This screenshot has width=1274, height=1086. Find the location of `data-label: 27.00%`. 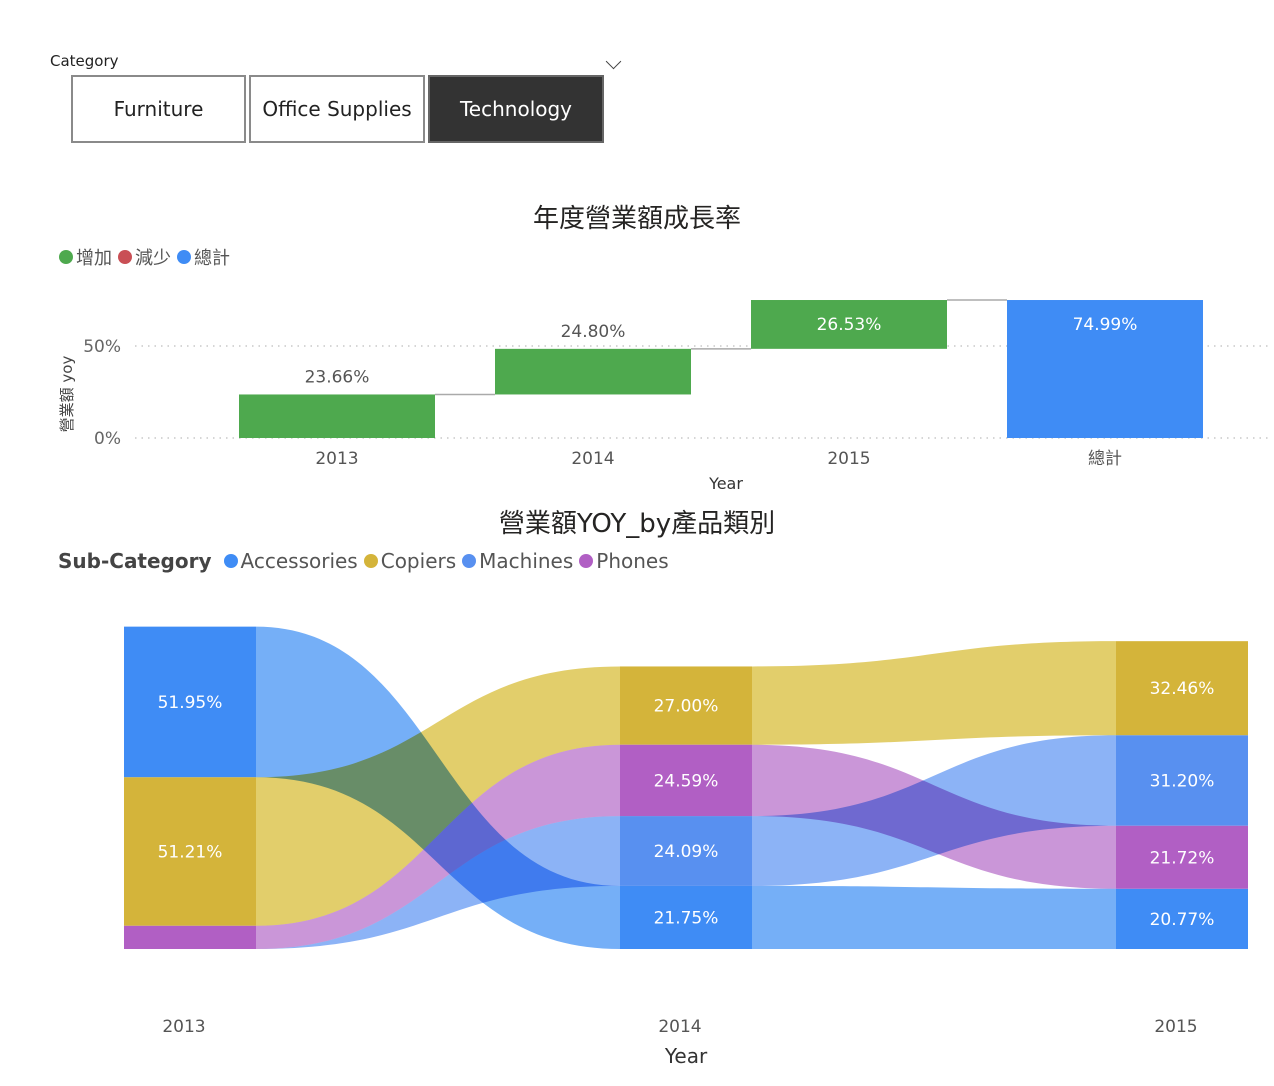

data-label: 27.00% is located at coordinates (686, 707).